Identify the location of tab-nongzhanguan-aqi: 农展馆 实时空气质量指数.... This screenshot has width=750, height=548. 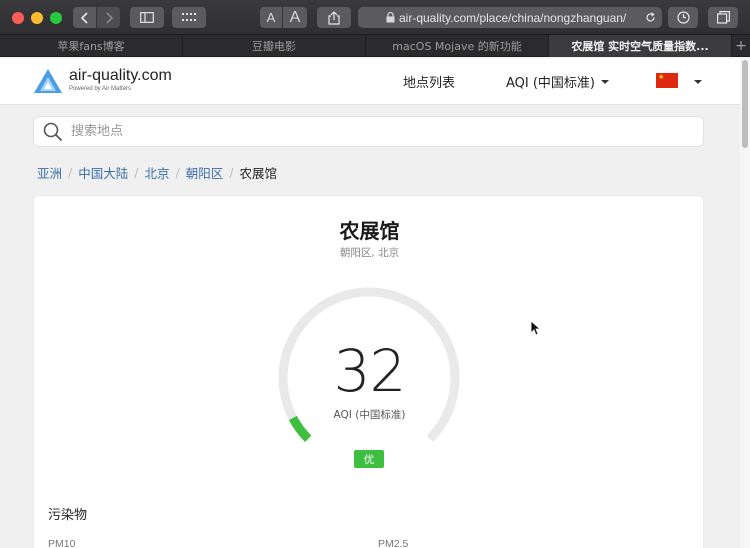
(640, 46).